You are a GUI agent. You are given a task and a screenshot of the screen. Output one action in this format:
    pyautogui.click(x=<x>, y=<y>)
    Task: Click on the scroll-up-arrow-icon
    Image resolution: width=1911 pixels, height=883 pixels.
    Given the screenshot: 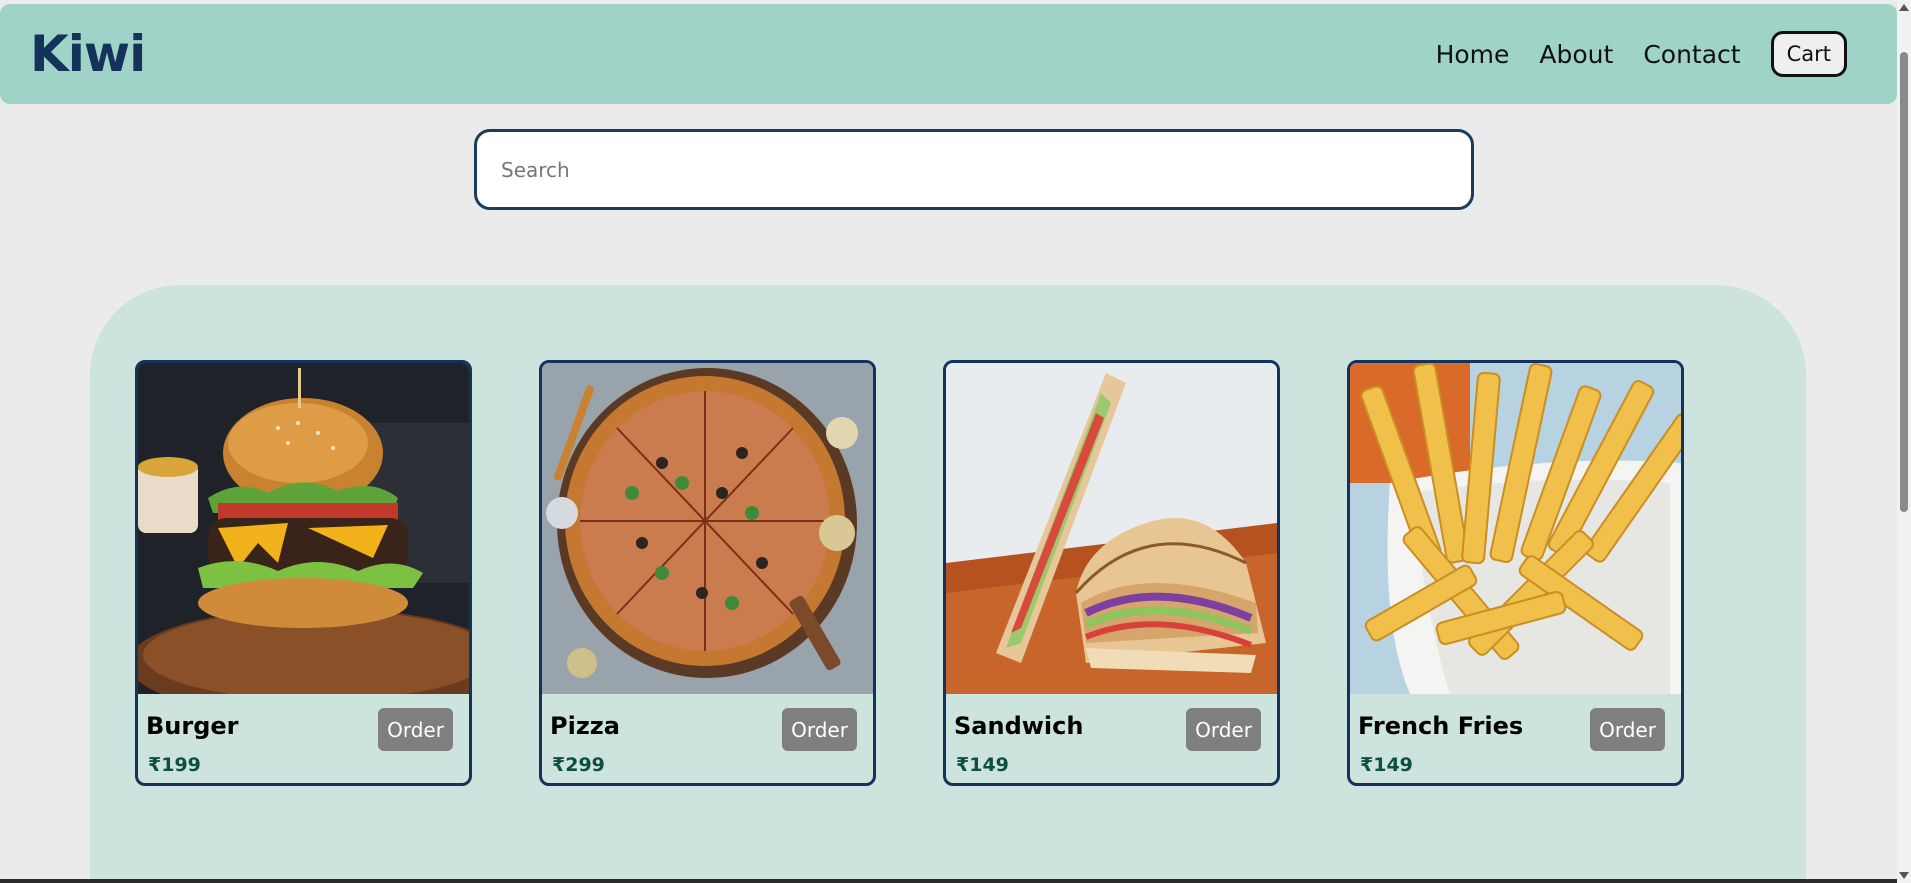 What is the action you would take?
    pyautogui.click(x=1904, y=7)
    